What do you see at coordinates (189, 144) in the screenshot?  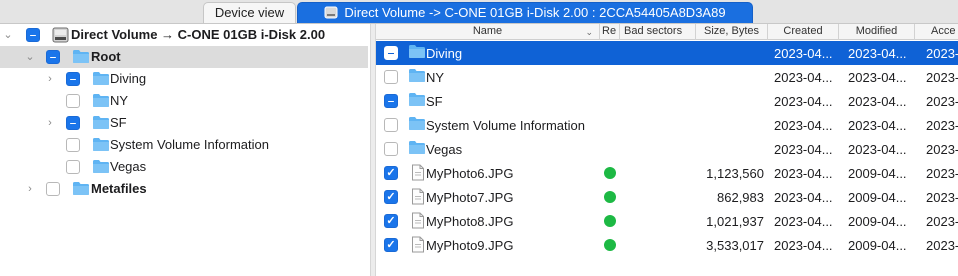 I see `tree-item-label: System Volume Information` at bounding box center [189, 144].